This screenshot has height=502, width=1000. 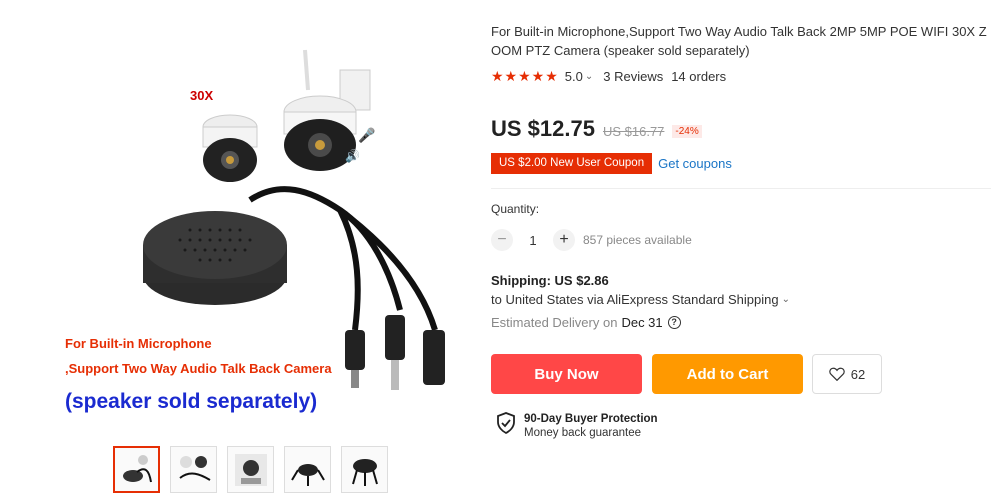 I want to click on help-icon: ?, so click(x=674, y=322).